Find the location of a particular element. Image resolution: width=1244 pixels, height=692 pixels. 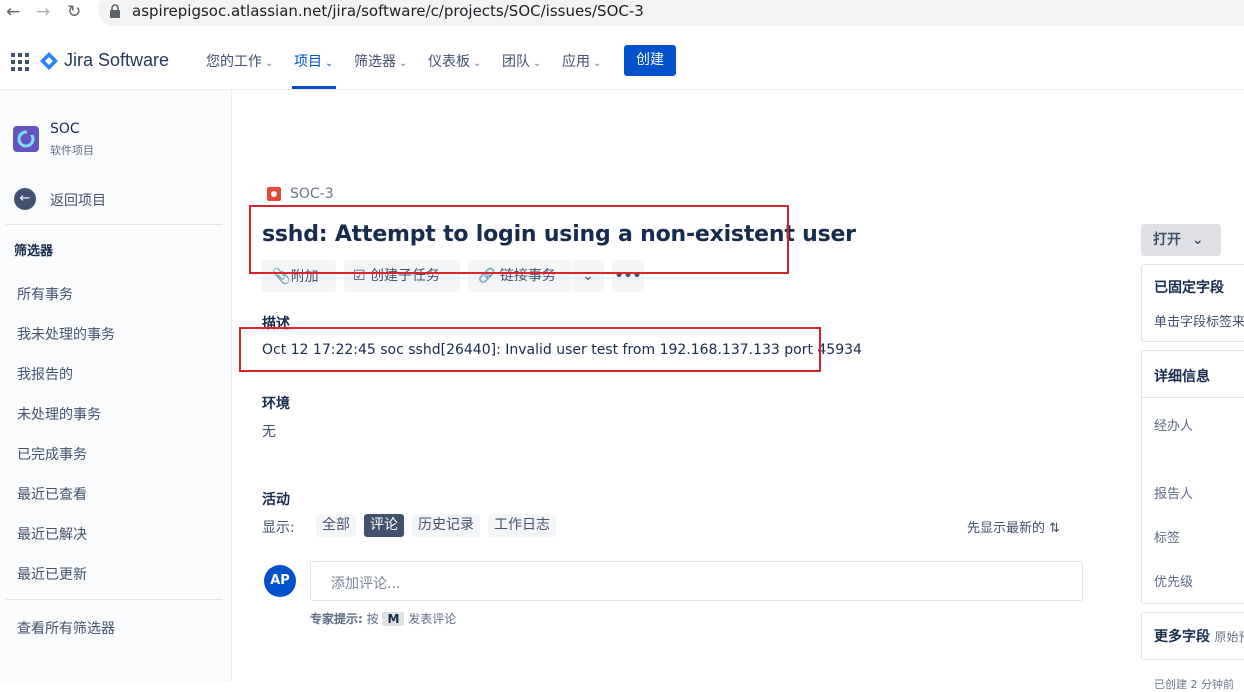

filter-item: 已完成事务 is located at coordinates (52, 454).